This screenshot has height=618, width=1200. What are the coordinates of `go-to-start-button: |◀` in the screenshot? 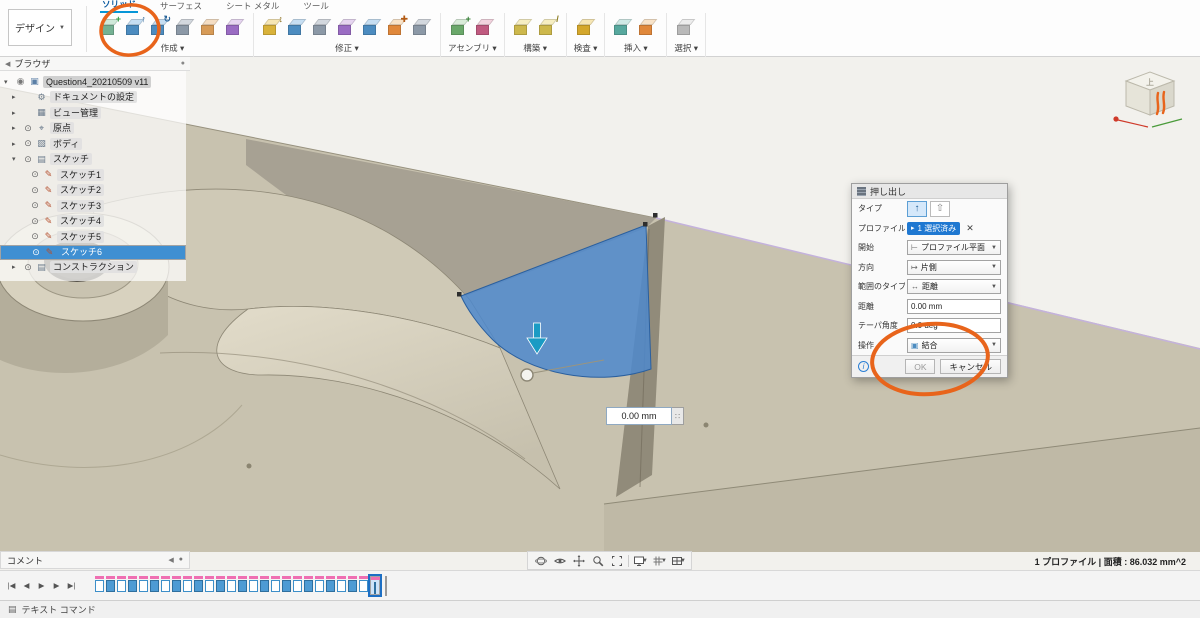 It's located at (11, 585).